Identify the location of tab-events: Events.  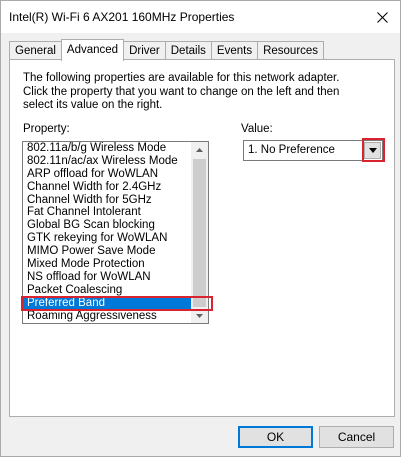
(234, 51).